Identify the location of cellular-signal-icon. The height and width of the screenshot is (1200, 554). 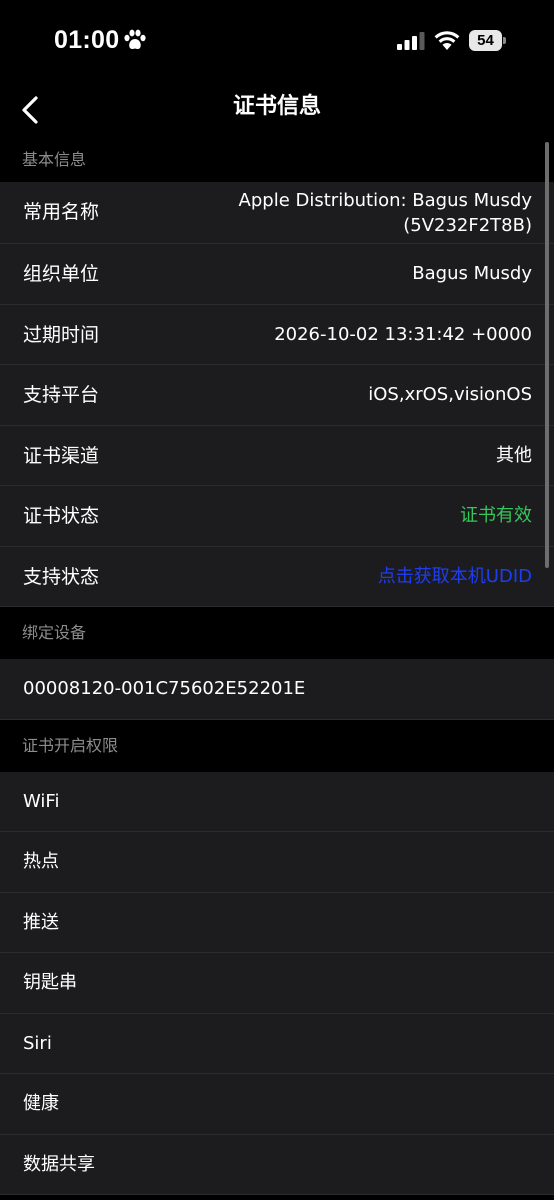
(411, 41).